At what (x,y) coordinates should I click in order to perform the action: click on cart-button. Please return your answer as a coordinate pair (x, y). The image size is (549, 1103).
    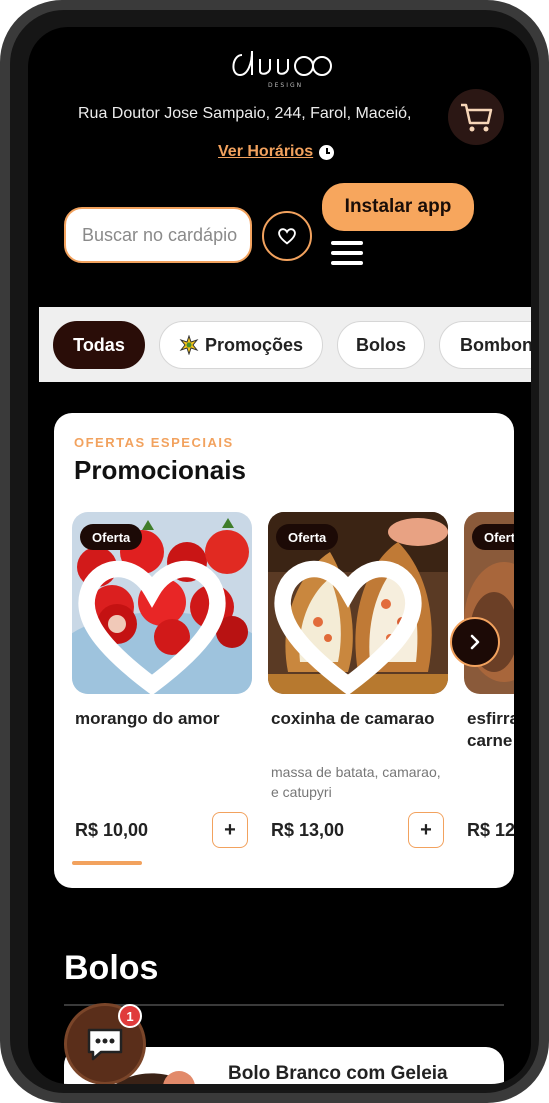
    Looking at the image, I should click on (476, 117).